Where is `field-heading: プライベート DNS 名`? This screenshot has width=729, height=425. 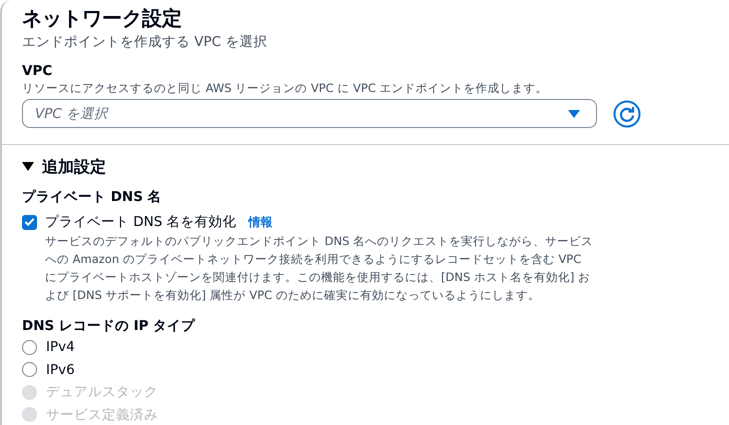
field-heading: プライベート DNS 名 is located at coordinates (92, 197).